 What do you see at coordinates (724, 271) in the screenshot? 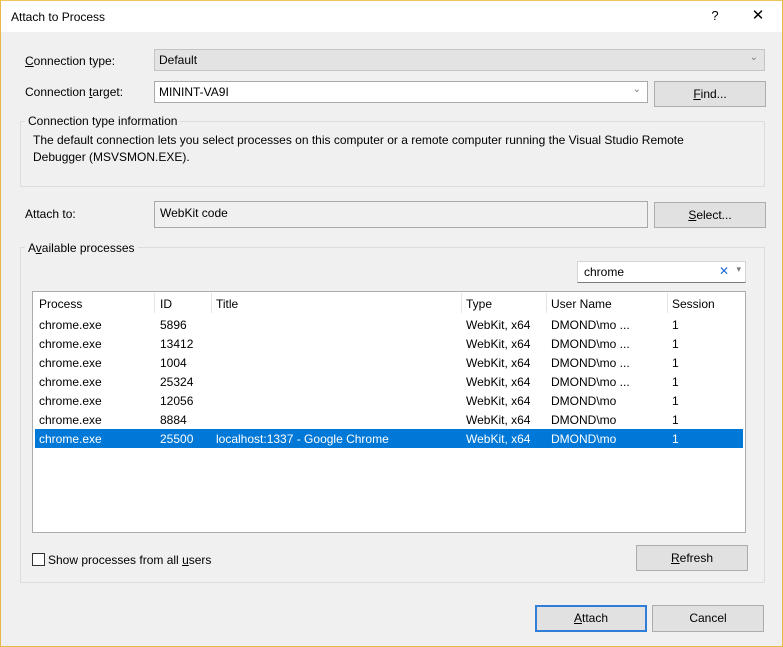
I see `clear-search-icon: ✕` at bounding box center [724, 271].